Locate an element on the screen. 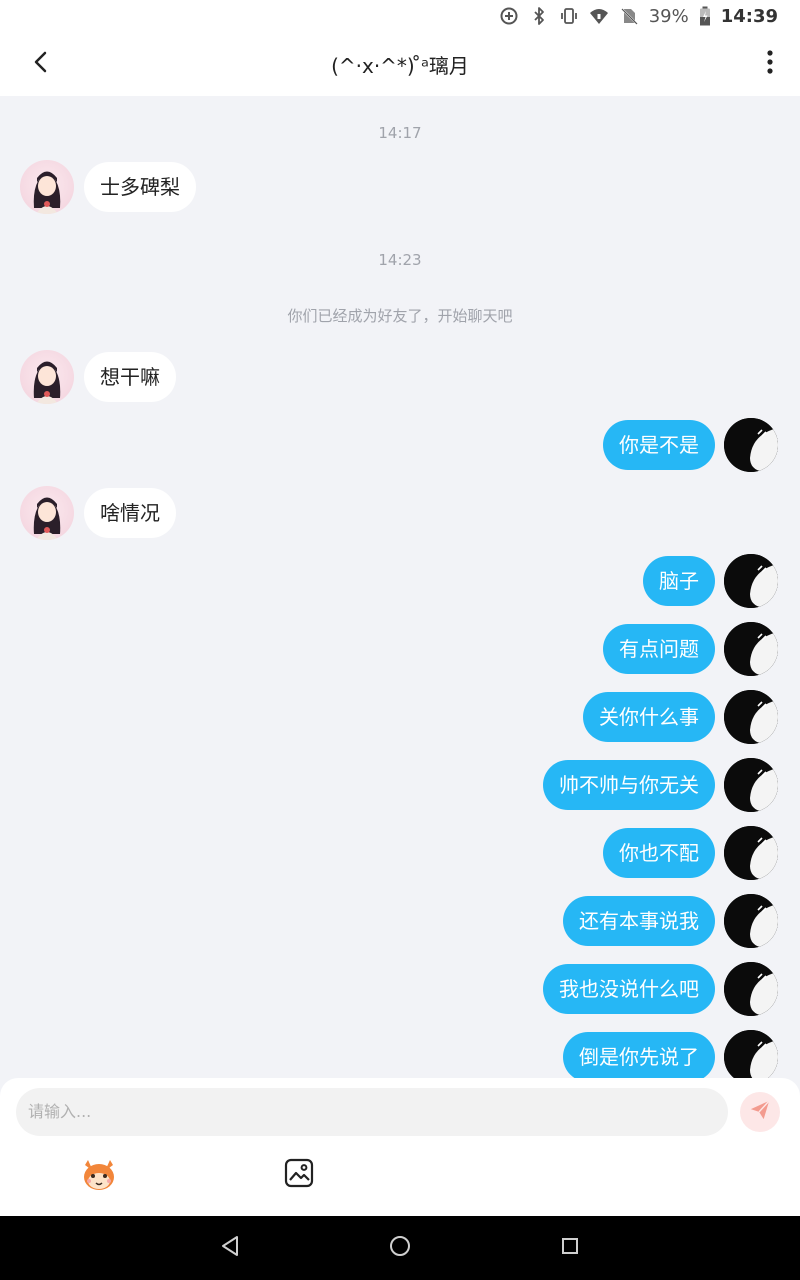  sticker-icon is located at coordinates (99, 1179).